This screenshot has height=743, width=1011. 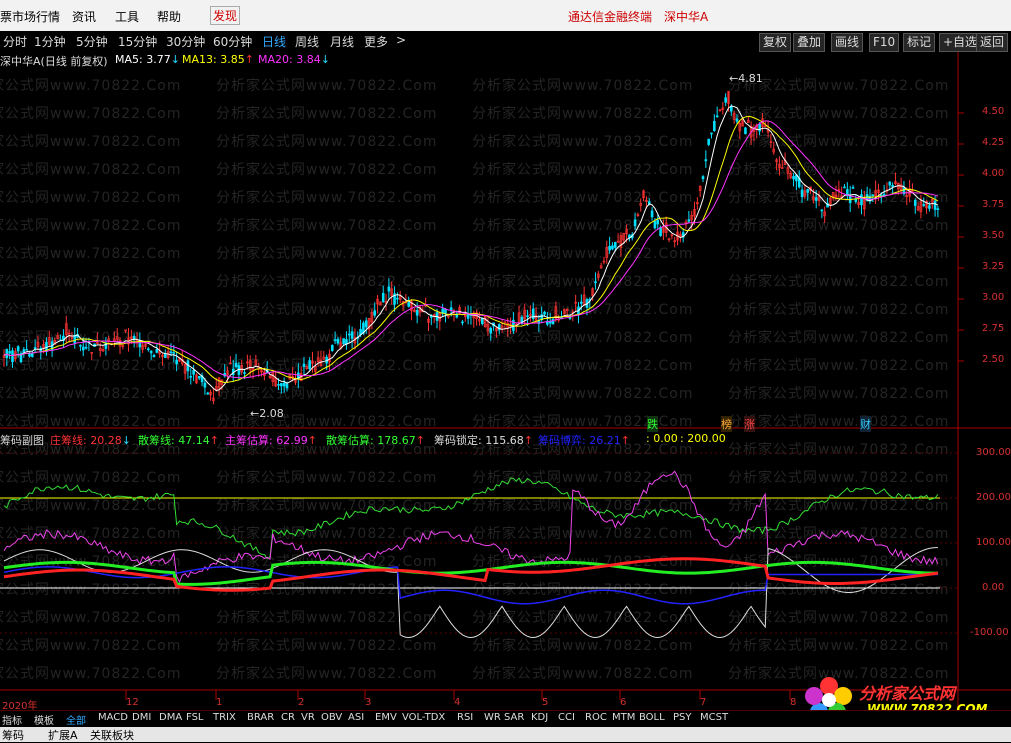 What do you see at coordinates (76, 719) in the screenshot?
I see `indicator-tab-全部: 全部` at bounding box center [76, 719].